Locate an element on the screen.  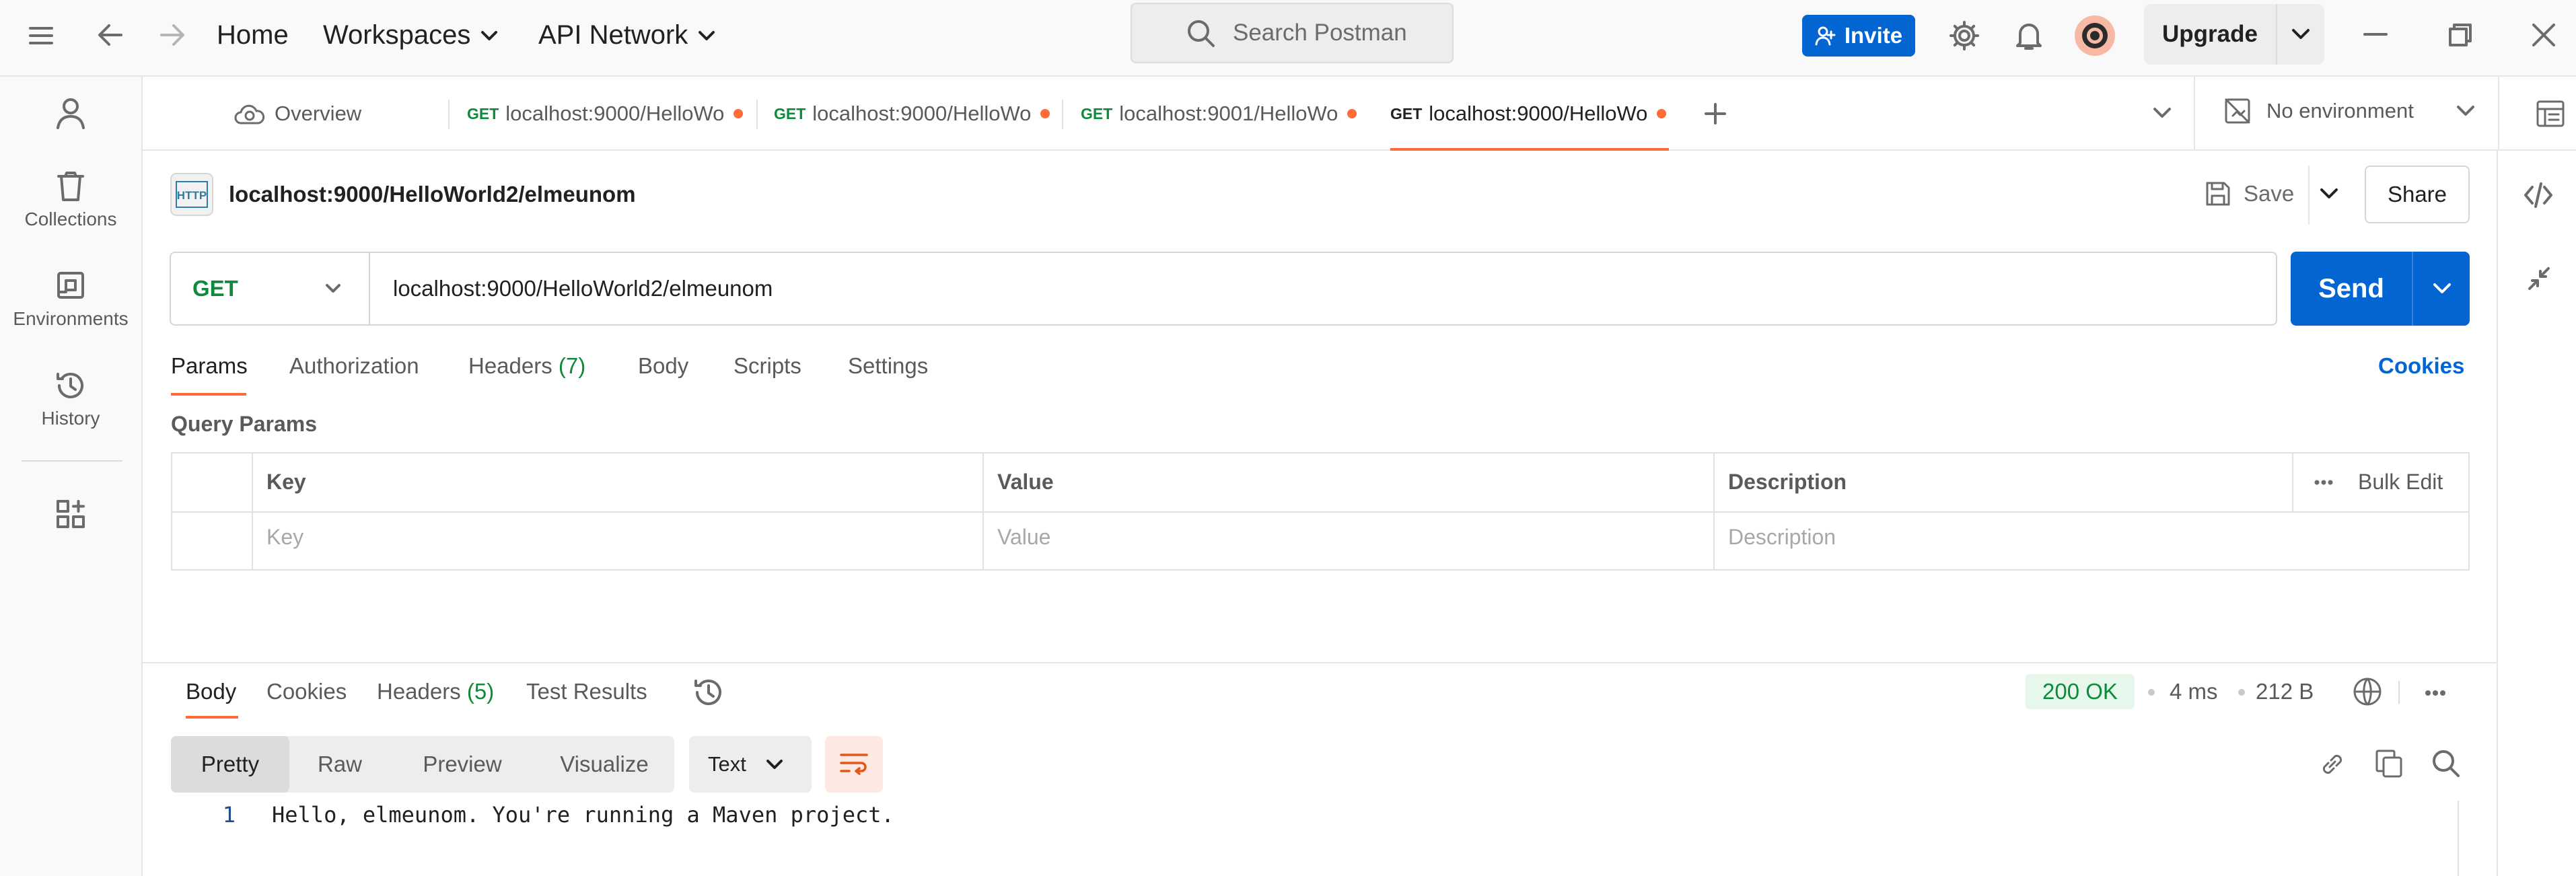
avatar is located at coordinates (2095, 36).